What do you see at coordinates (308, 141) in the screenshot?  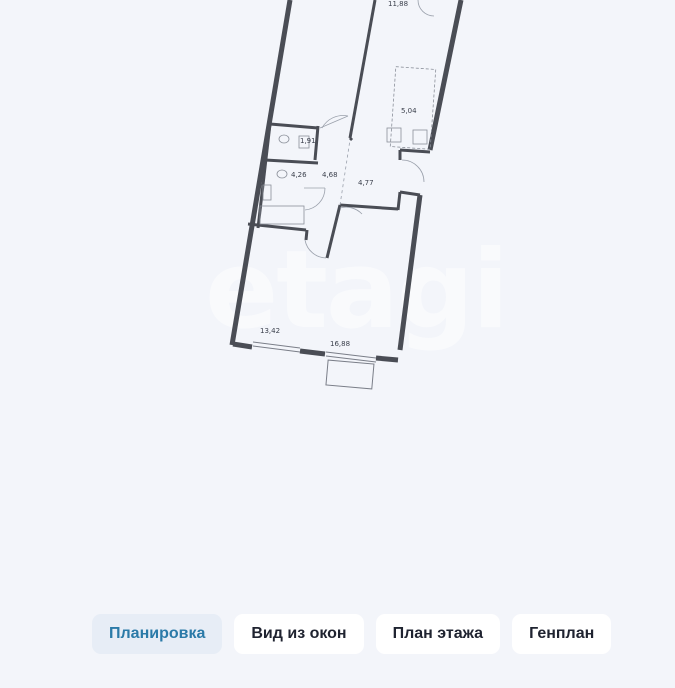 I see `room-area-toilet: 1,91` at bounding box center [308, 141].